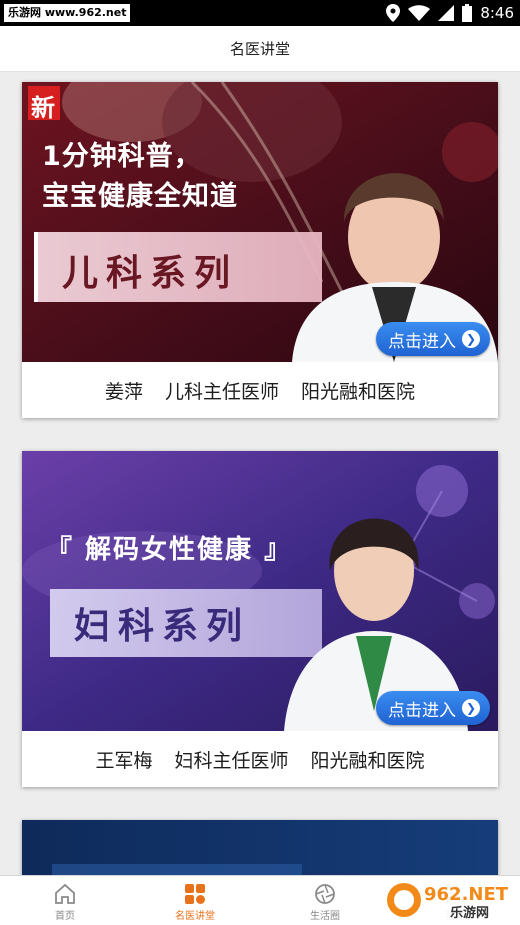  What do you see at coordinates (65, 916) in the screenshot?
I see `tab-label: 首页` at bounding box center [65, 916].